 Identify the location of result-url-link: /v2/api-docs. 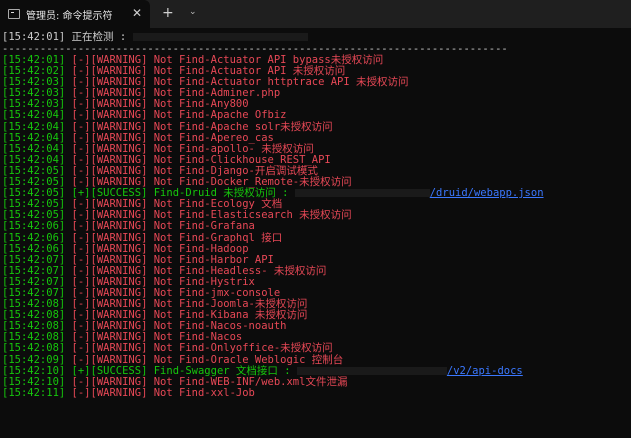
(485, 371).